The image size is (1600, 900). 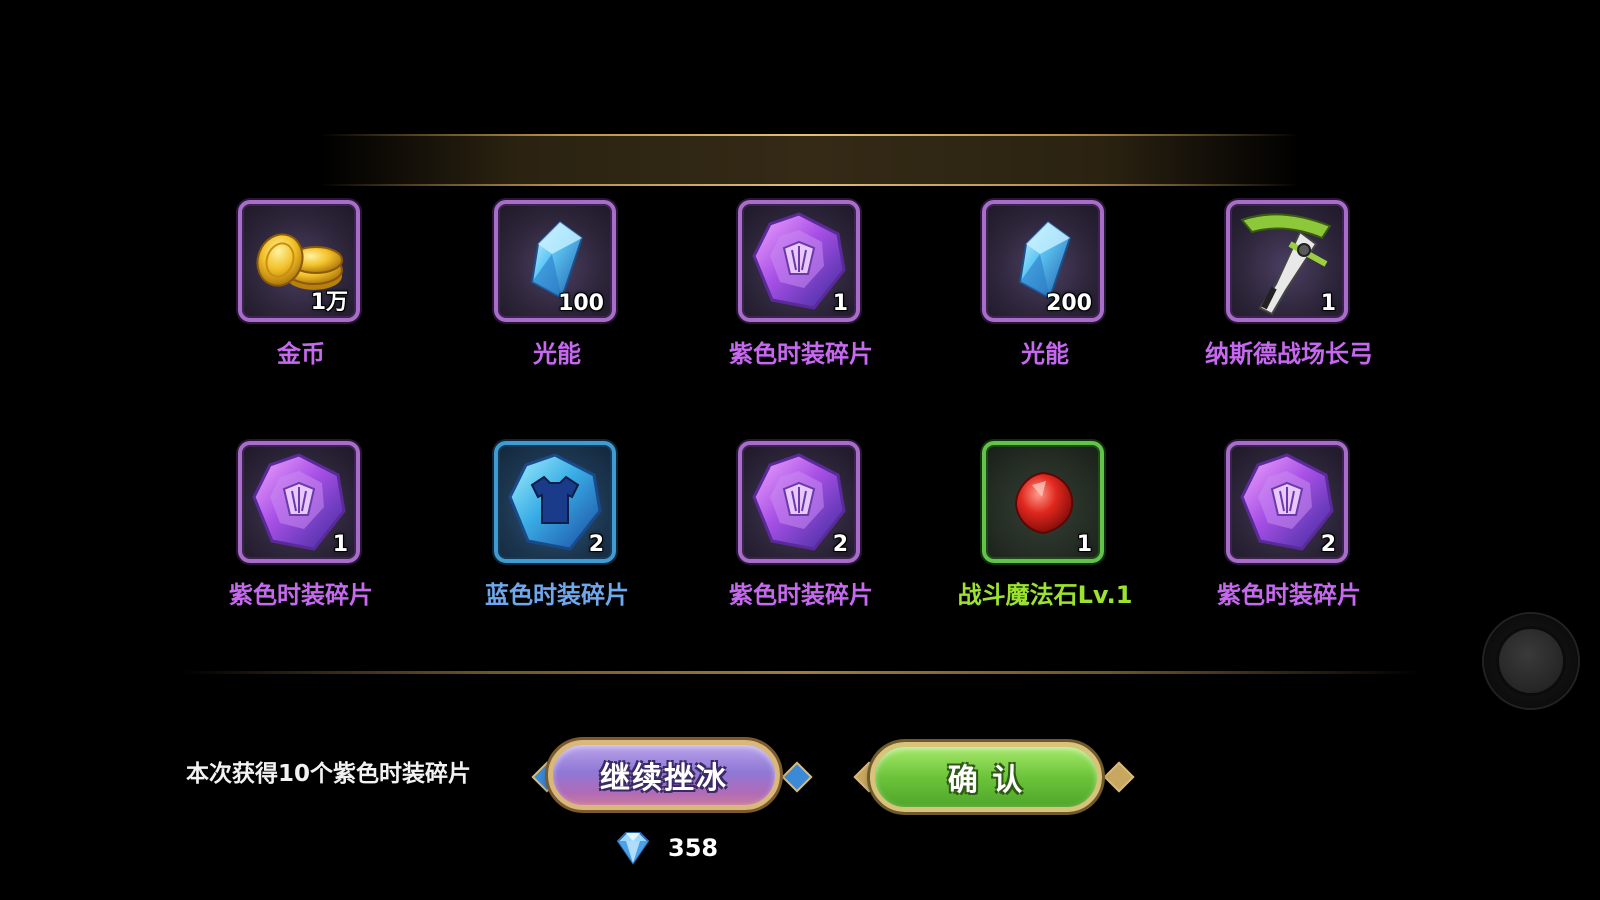 What do you see at coordinates (329, 774) in the screenshot?
I see `reward-summary-text: 本次获得10个紫色时装碎片` at bounding box center [329, 774].